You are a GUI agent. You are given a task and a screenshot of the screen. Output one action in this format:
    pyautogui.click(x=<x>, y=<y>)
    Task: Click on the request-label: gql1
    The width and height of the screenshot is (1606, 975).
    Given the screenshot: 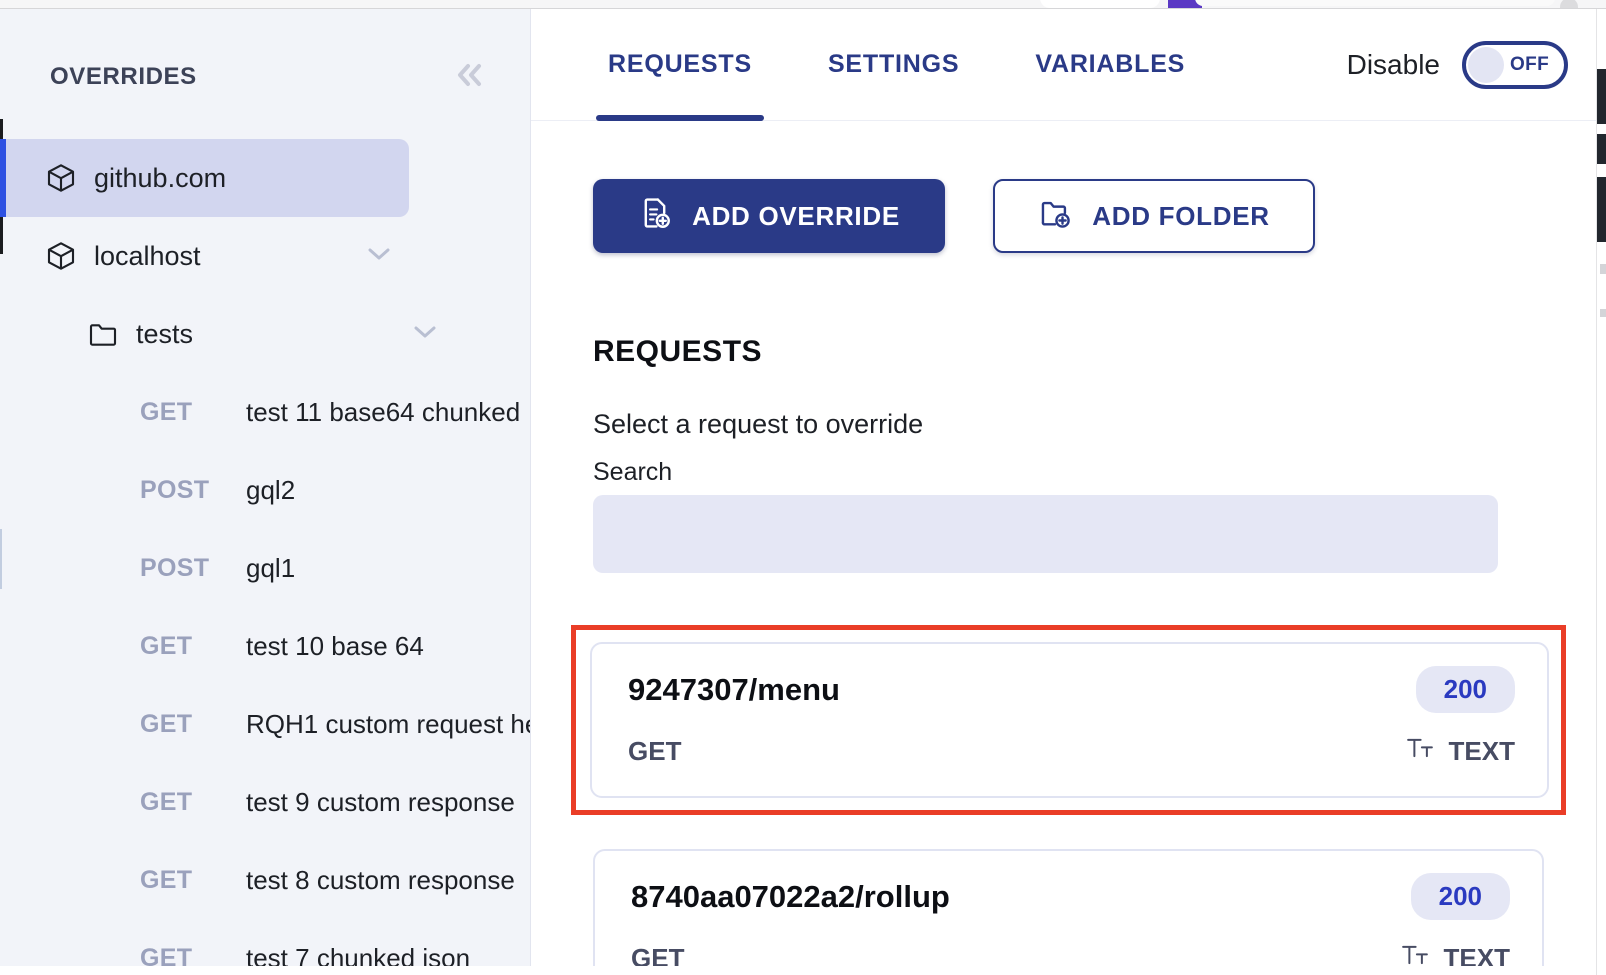 What is the action you would take?
    pyautogui.click(x=271, y=567)
    